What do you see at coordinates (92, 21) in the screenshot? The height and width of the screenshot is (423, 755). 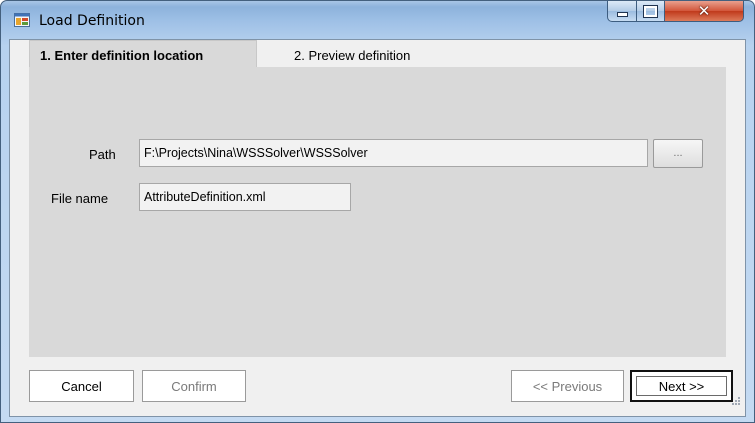 I see `window-title: Load Definition` at bounding box center [92, 21].